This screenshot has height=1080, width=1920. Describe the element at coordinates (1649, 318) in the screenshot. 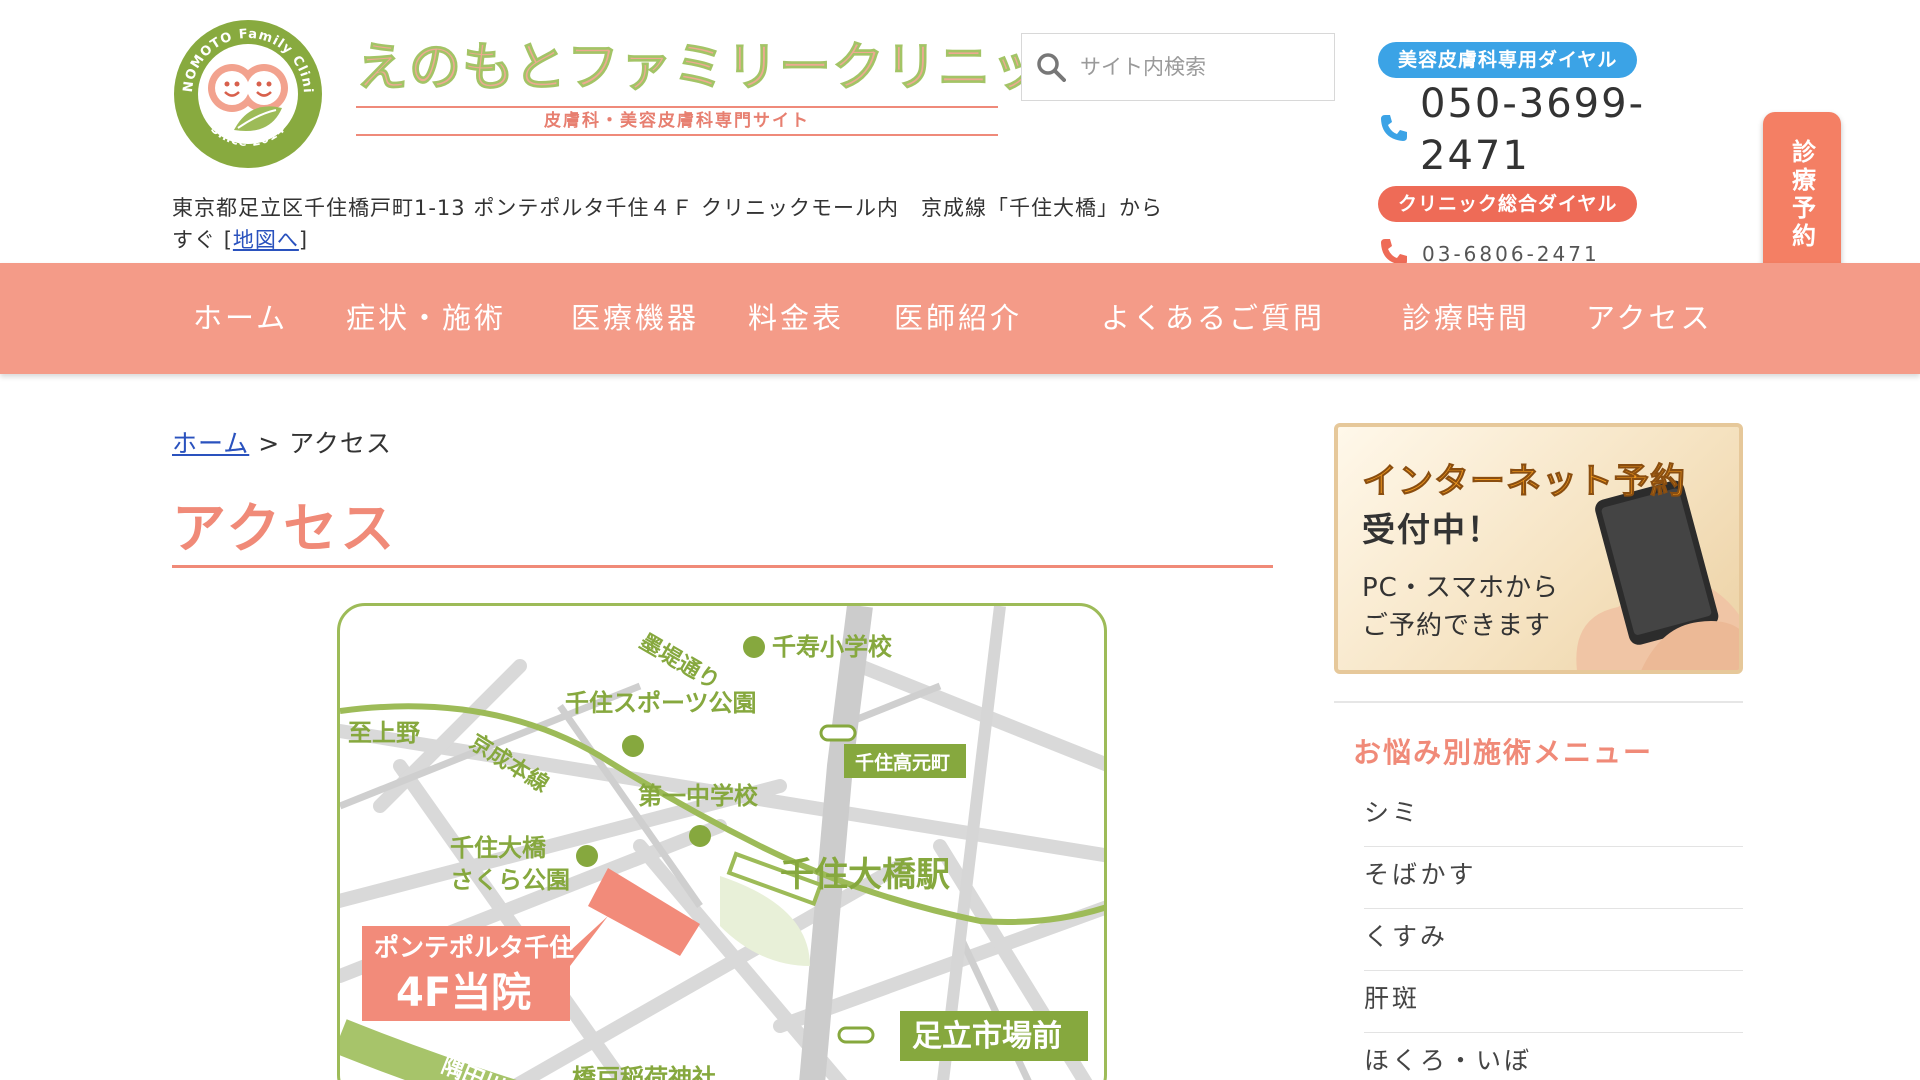

I see `nav-item-access: アクセス` at that location.